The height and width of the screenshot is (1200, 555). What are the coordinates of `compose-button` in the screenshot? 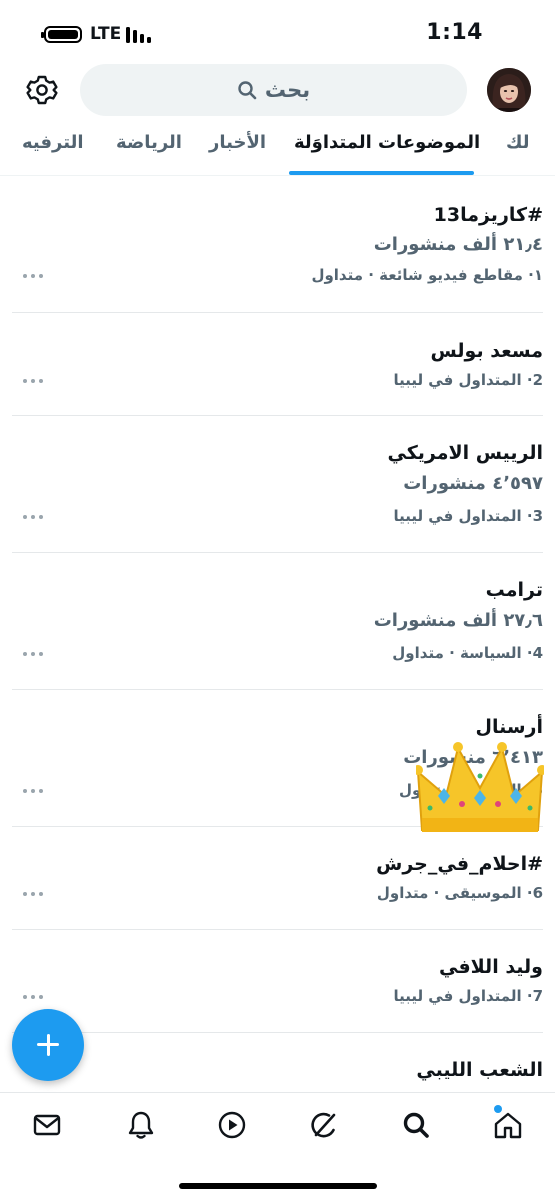 It's located at (48, 1045).